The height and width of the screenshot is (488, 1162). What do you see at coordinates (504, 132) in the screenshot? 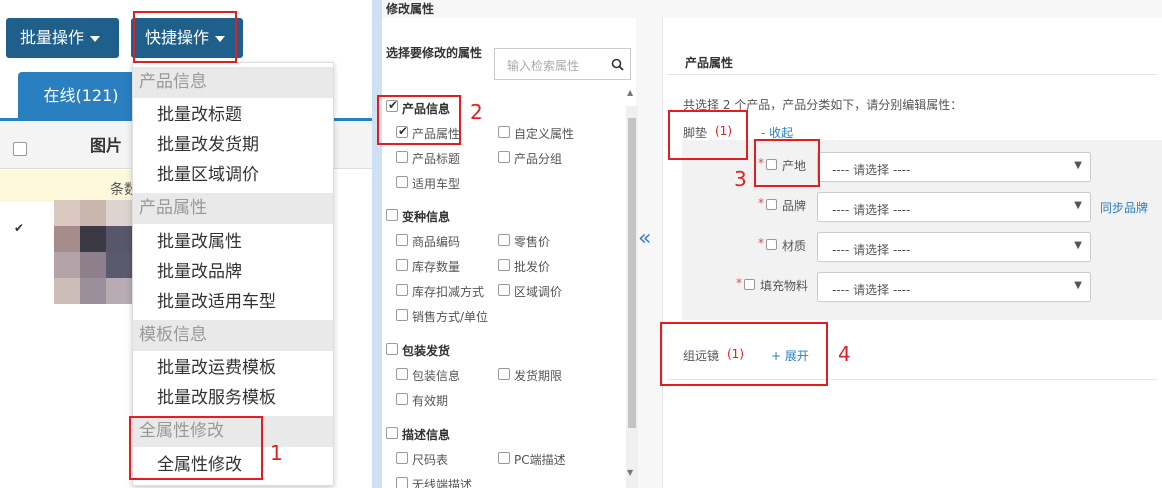
I see `option-checkbox-custom-attr` at bounding box center [504, 132].